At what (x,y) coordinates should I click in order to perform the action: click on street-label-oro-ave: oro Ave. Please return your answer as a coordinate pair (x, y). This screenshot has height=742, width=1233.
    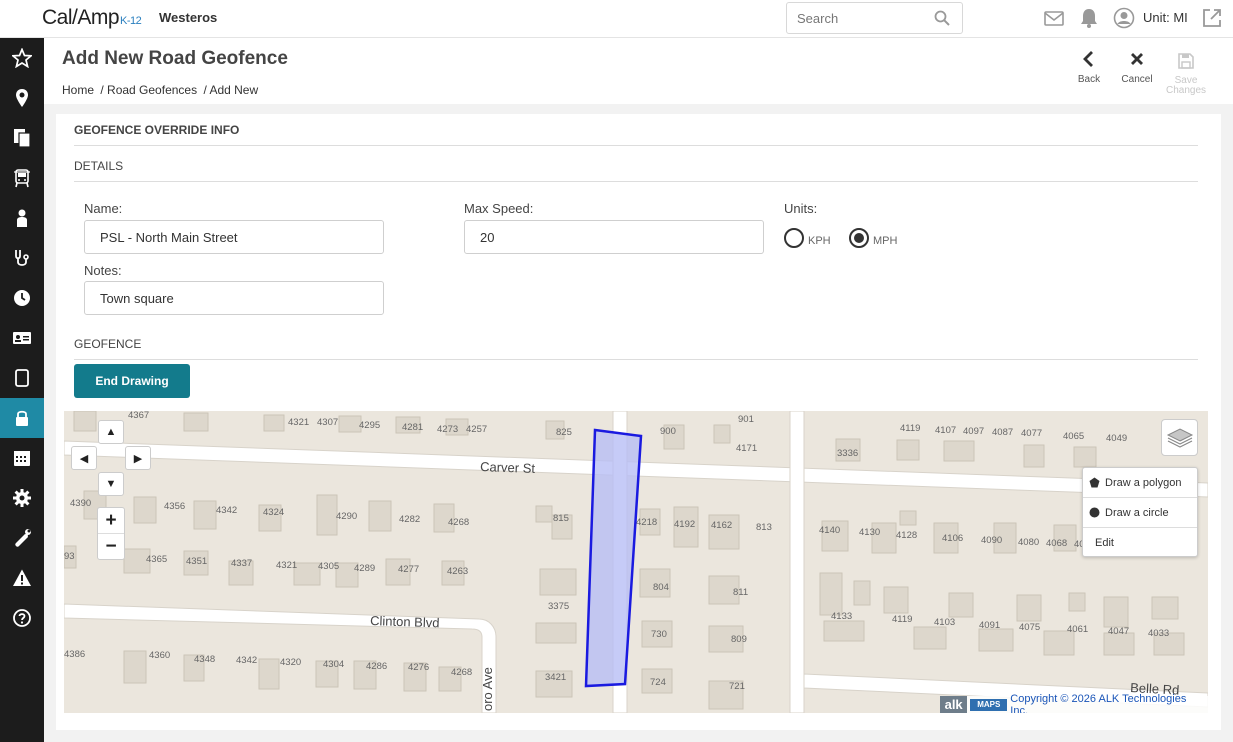
    Looking at the image, I should click on (487, 689).